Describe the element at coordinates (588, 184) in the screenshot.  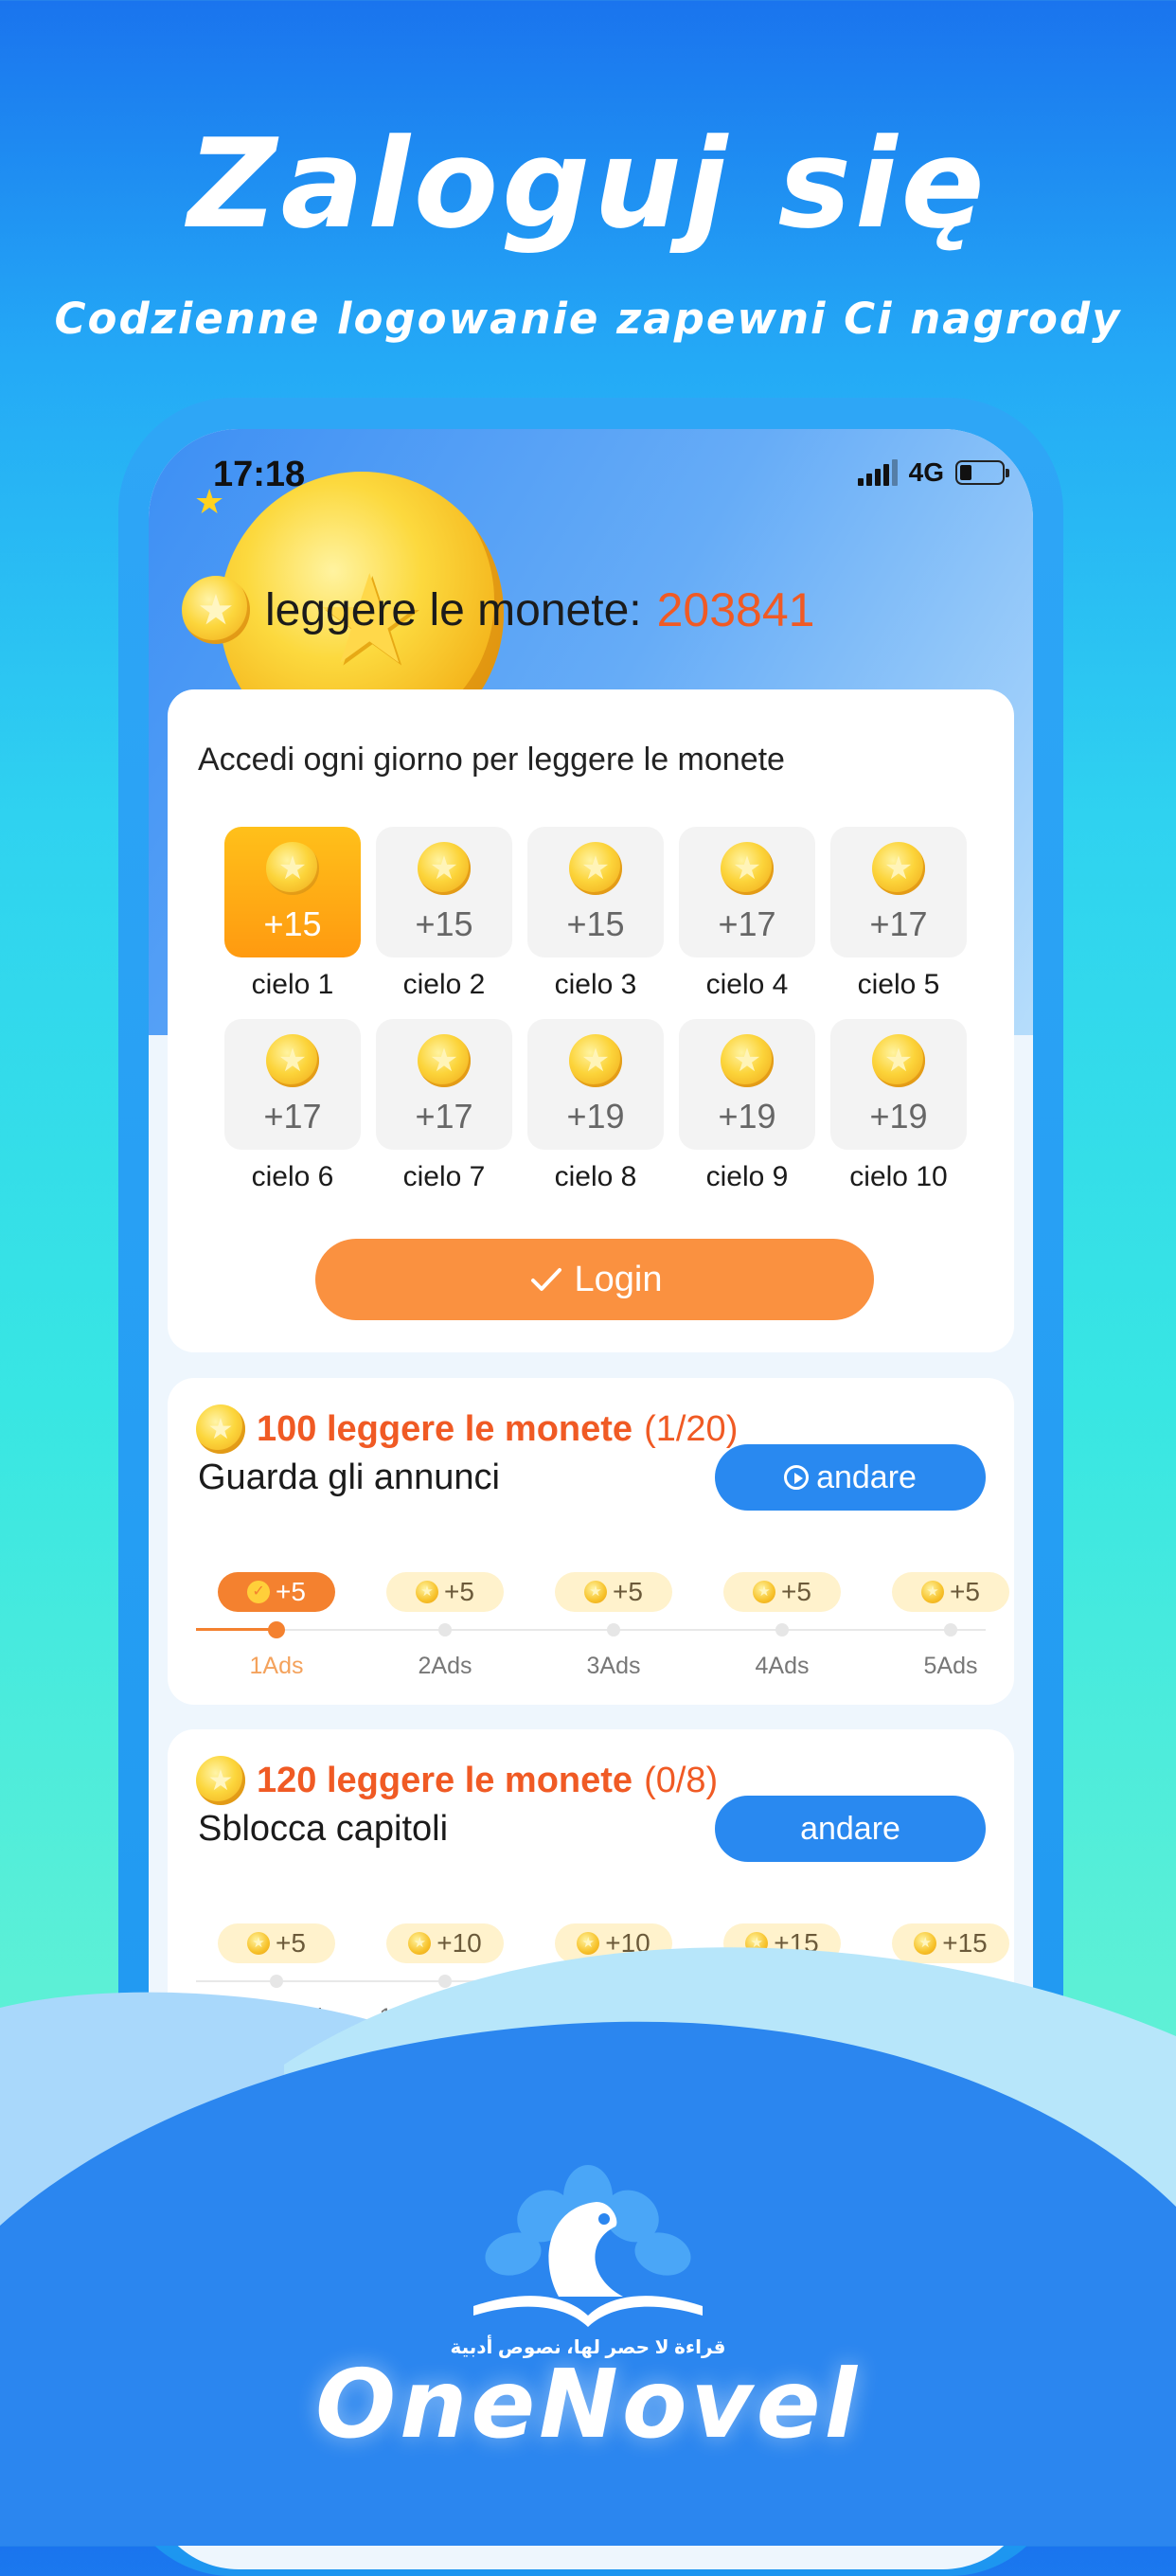
I see `hero-title: Zaloguj się` at that location.